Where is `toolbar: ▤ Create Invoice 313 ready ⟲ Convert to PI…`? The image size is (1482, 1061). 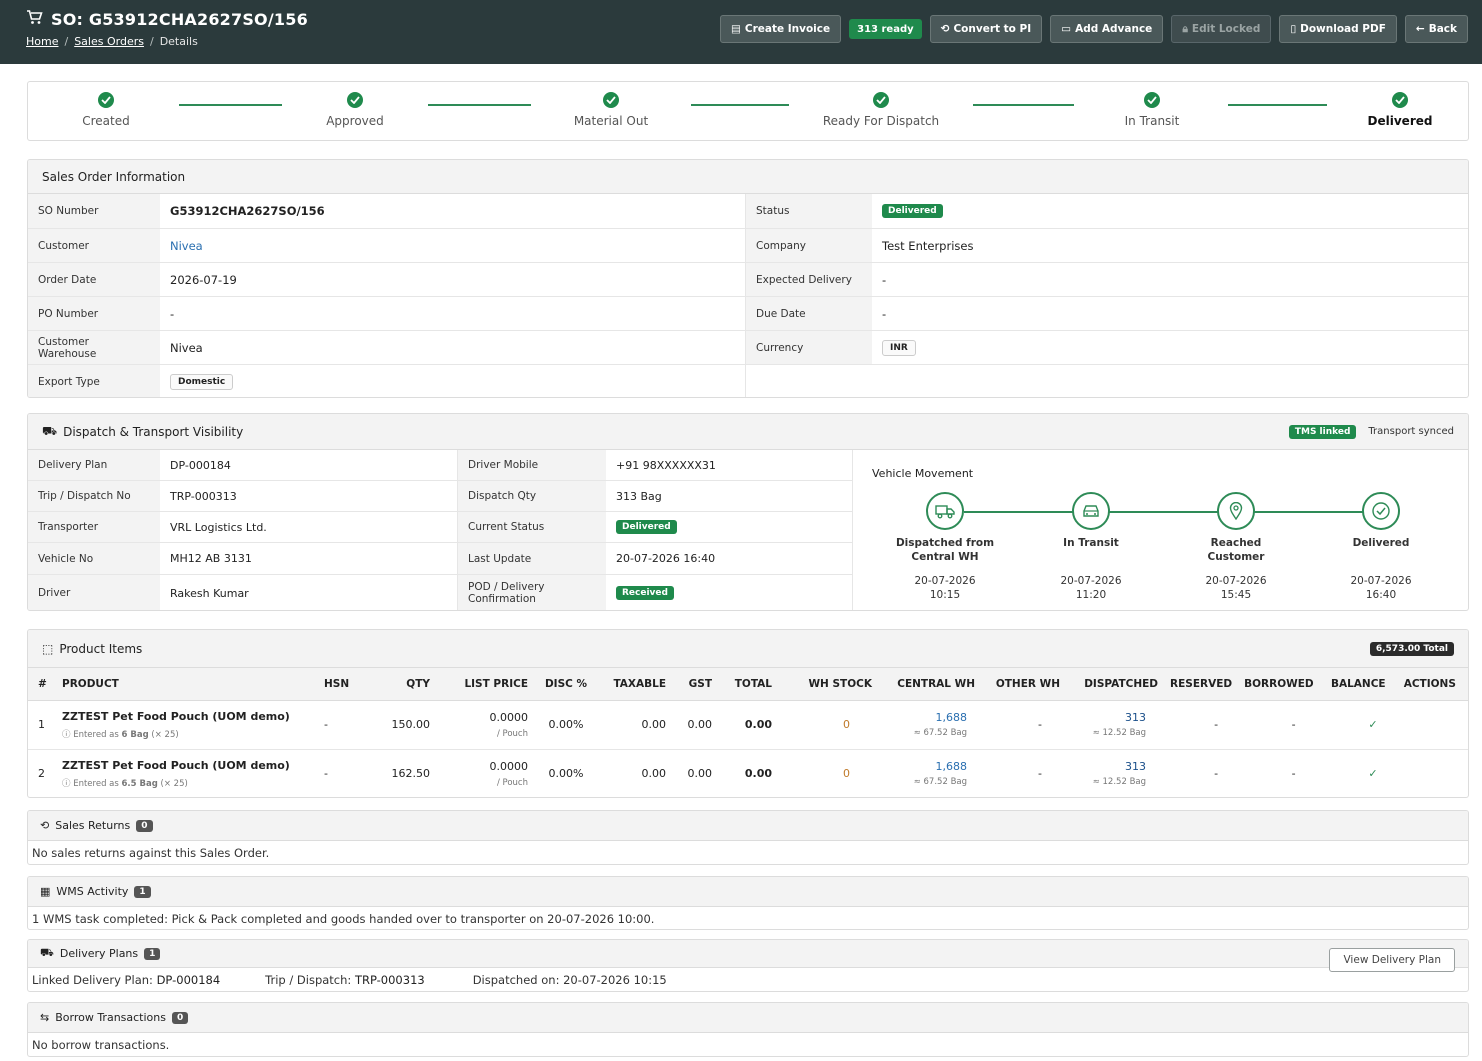 toolbar: ▤ Create Invoice 313 ready ⟲ Convert to PI… is located at coordinates (1093, 29).